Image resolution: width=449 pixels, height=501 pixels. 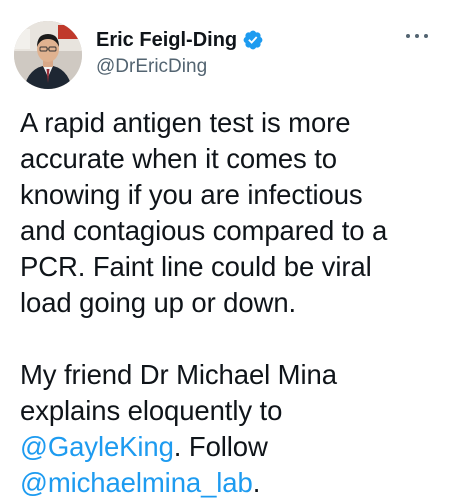 What do you see at coordinates (166, 40) in the screenshot?
I see `author-display-name: Eric Feigl-Ding` at bounding box center [166, 40].